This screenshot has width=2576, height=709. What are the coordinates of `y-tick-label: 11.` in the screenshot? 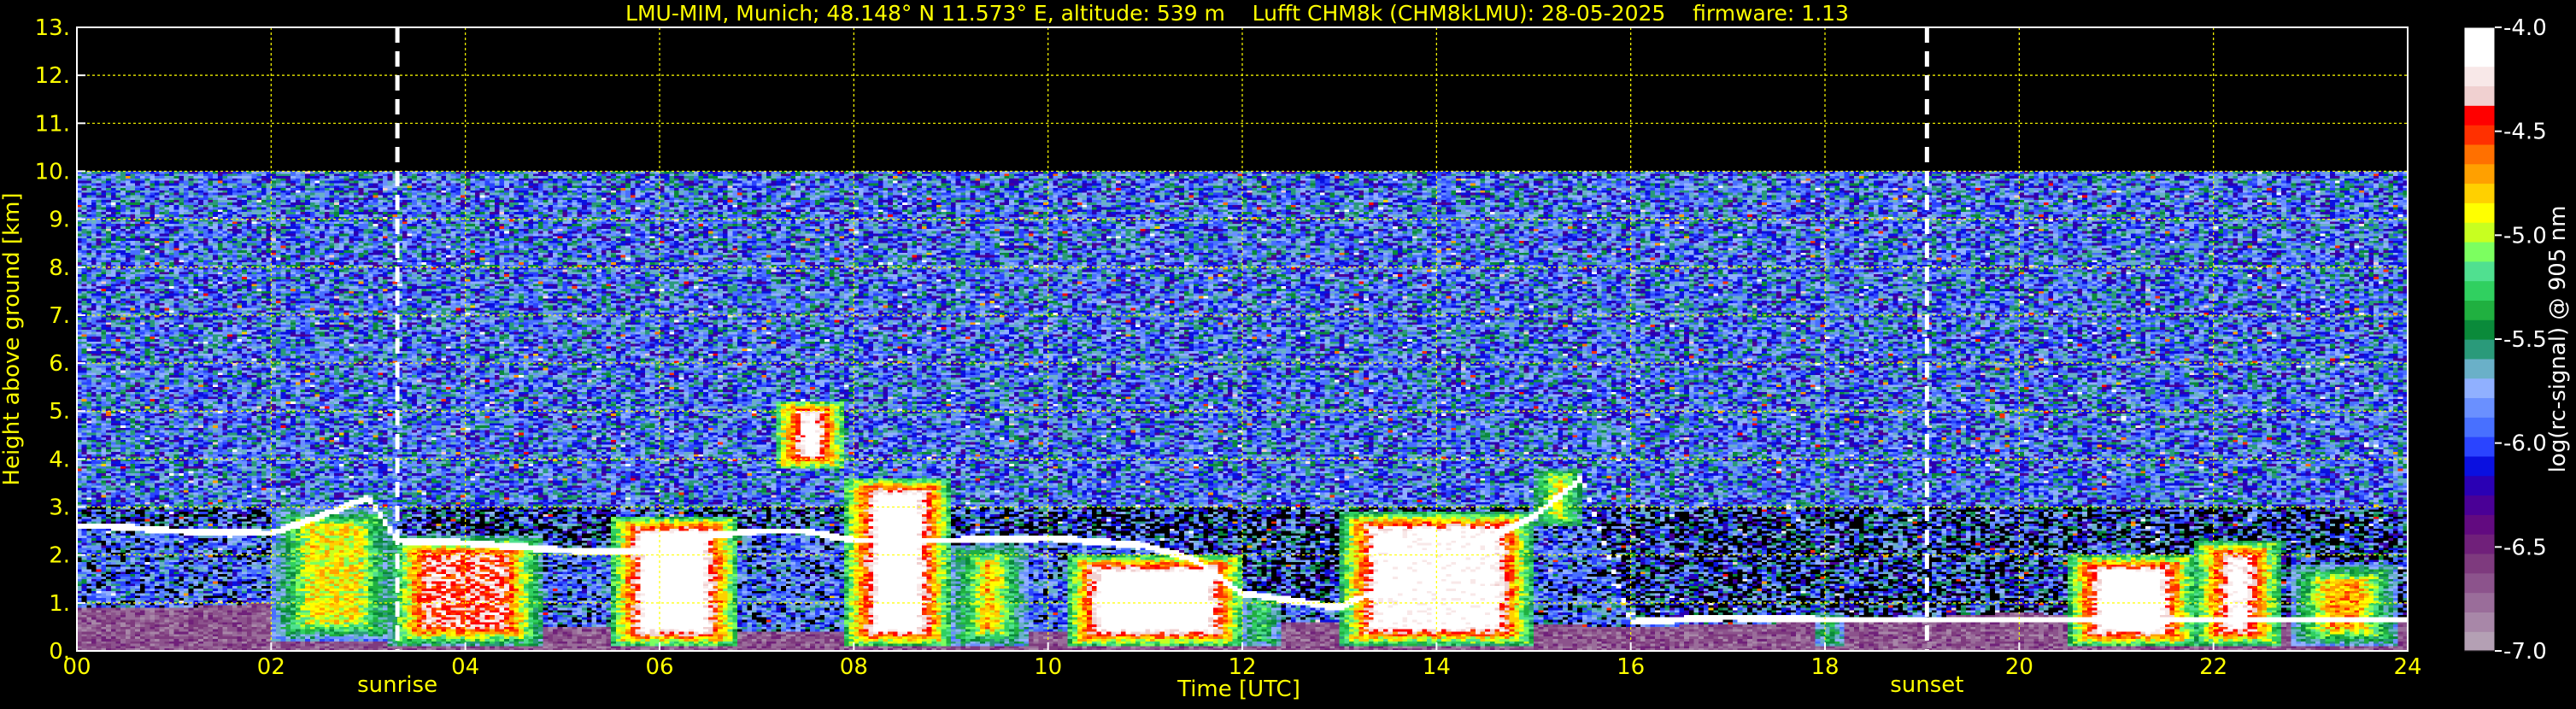 It's located at (52, 124).